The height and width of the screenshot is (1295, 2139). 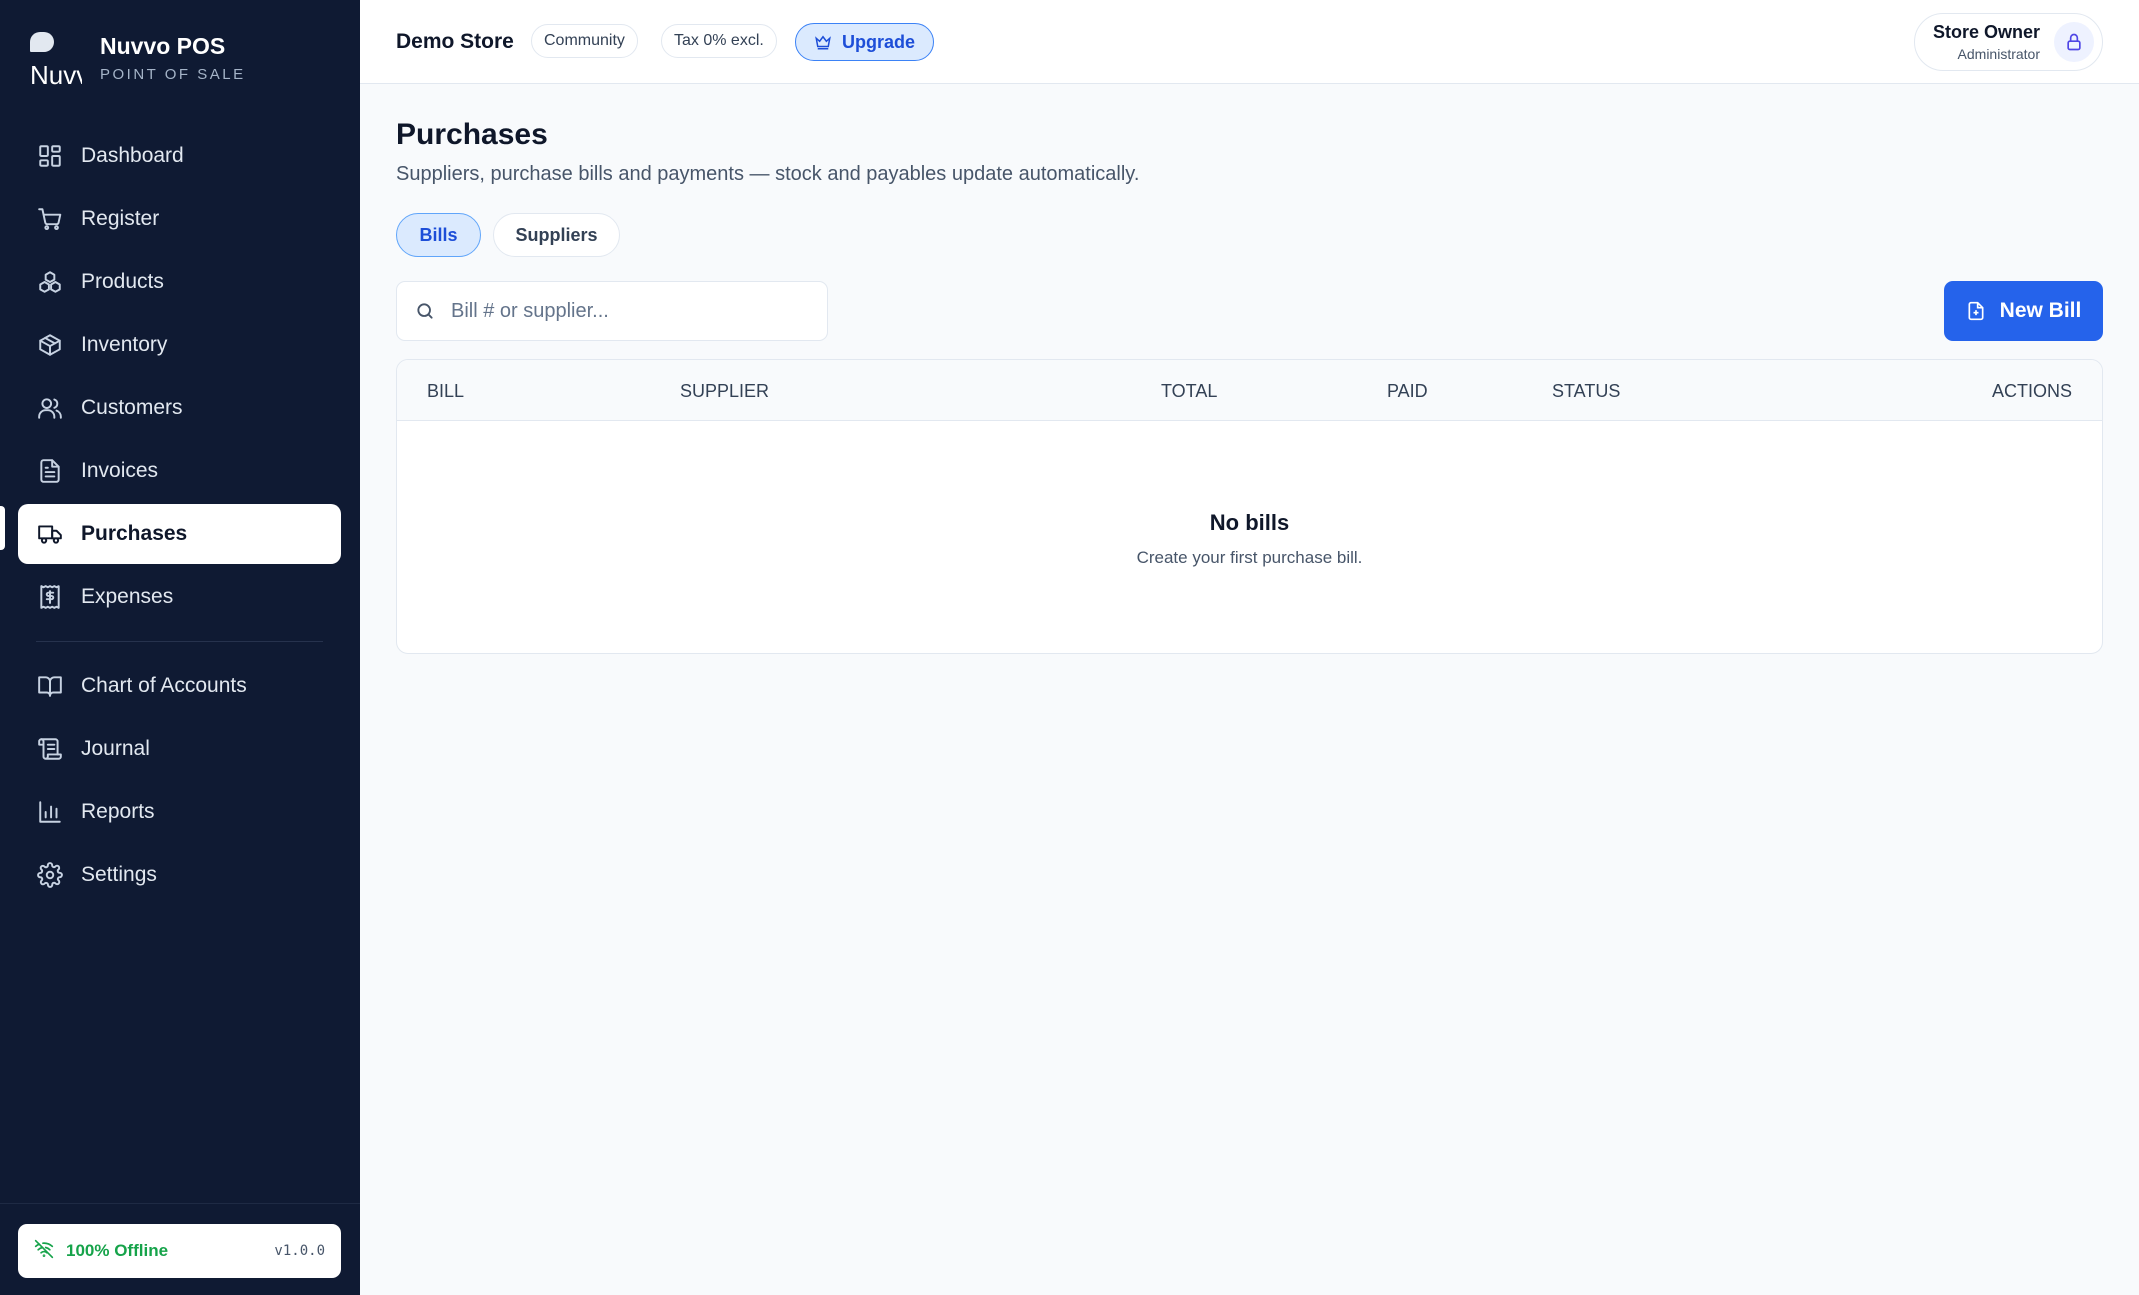 What do you see at coordinates (445, 391) in the screenshot?
I see `column-header-bill: BILL` at bounding box center [445, 391].